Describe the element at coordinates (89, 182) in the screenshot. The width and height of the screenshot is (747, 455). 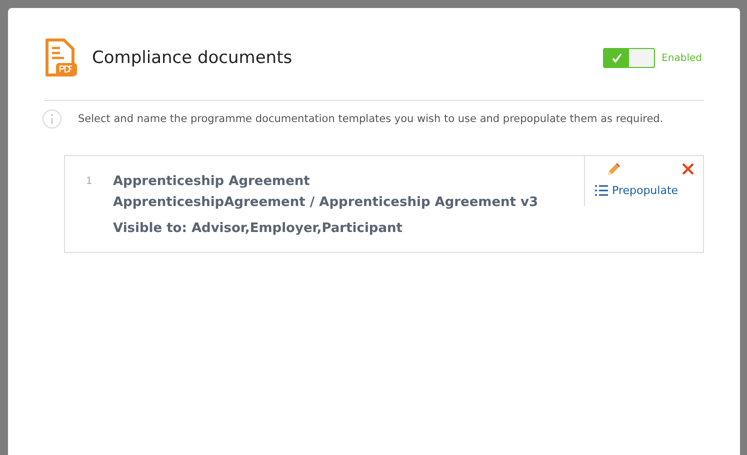
I see `row-number: 1` at that location.